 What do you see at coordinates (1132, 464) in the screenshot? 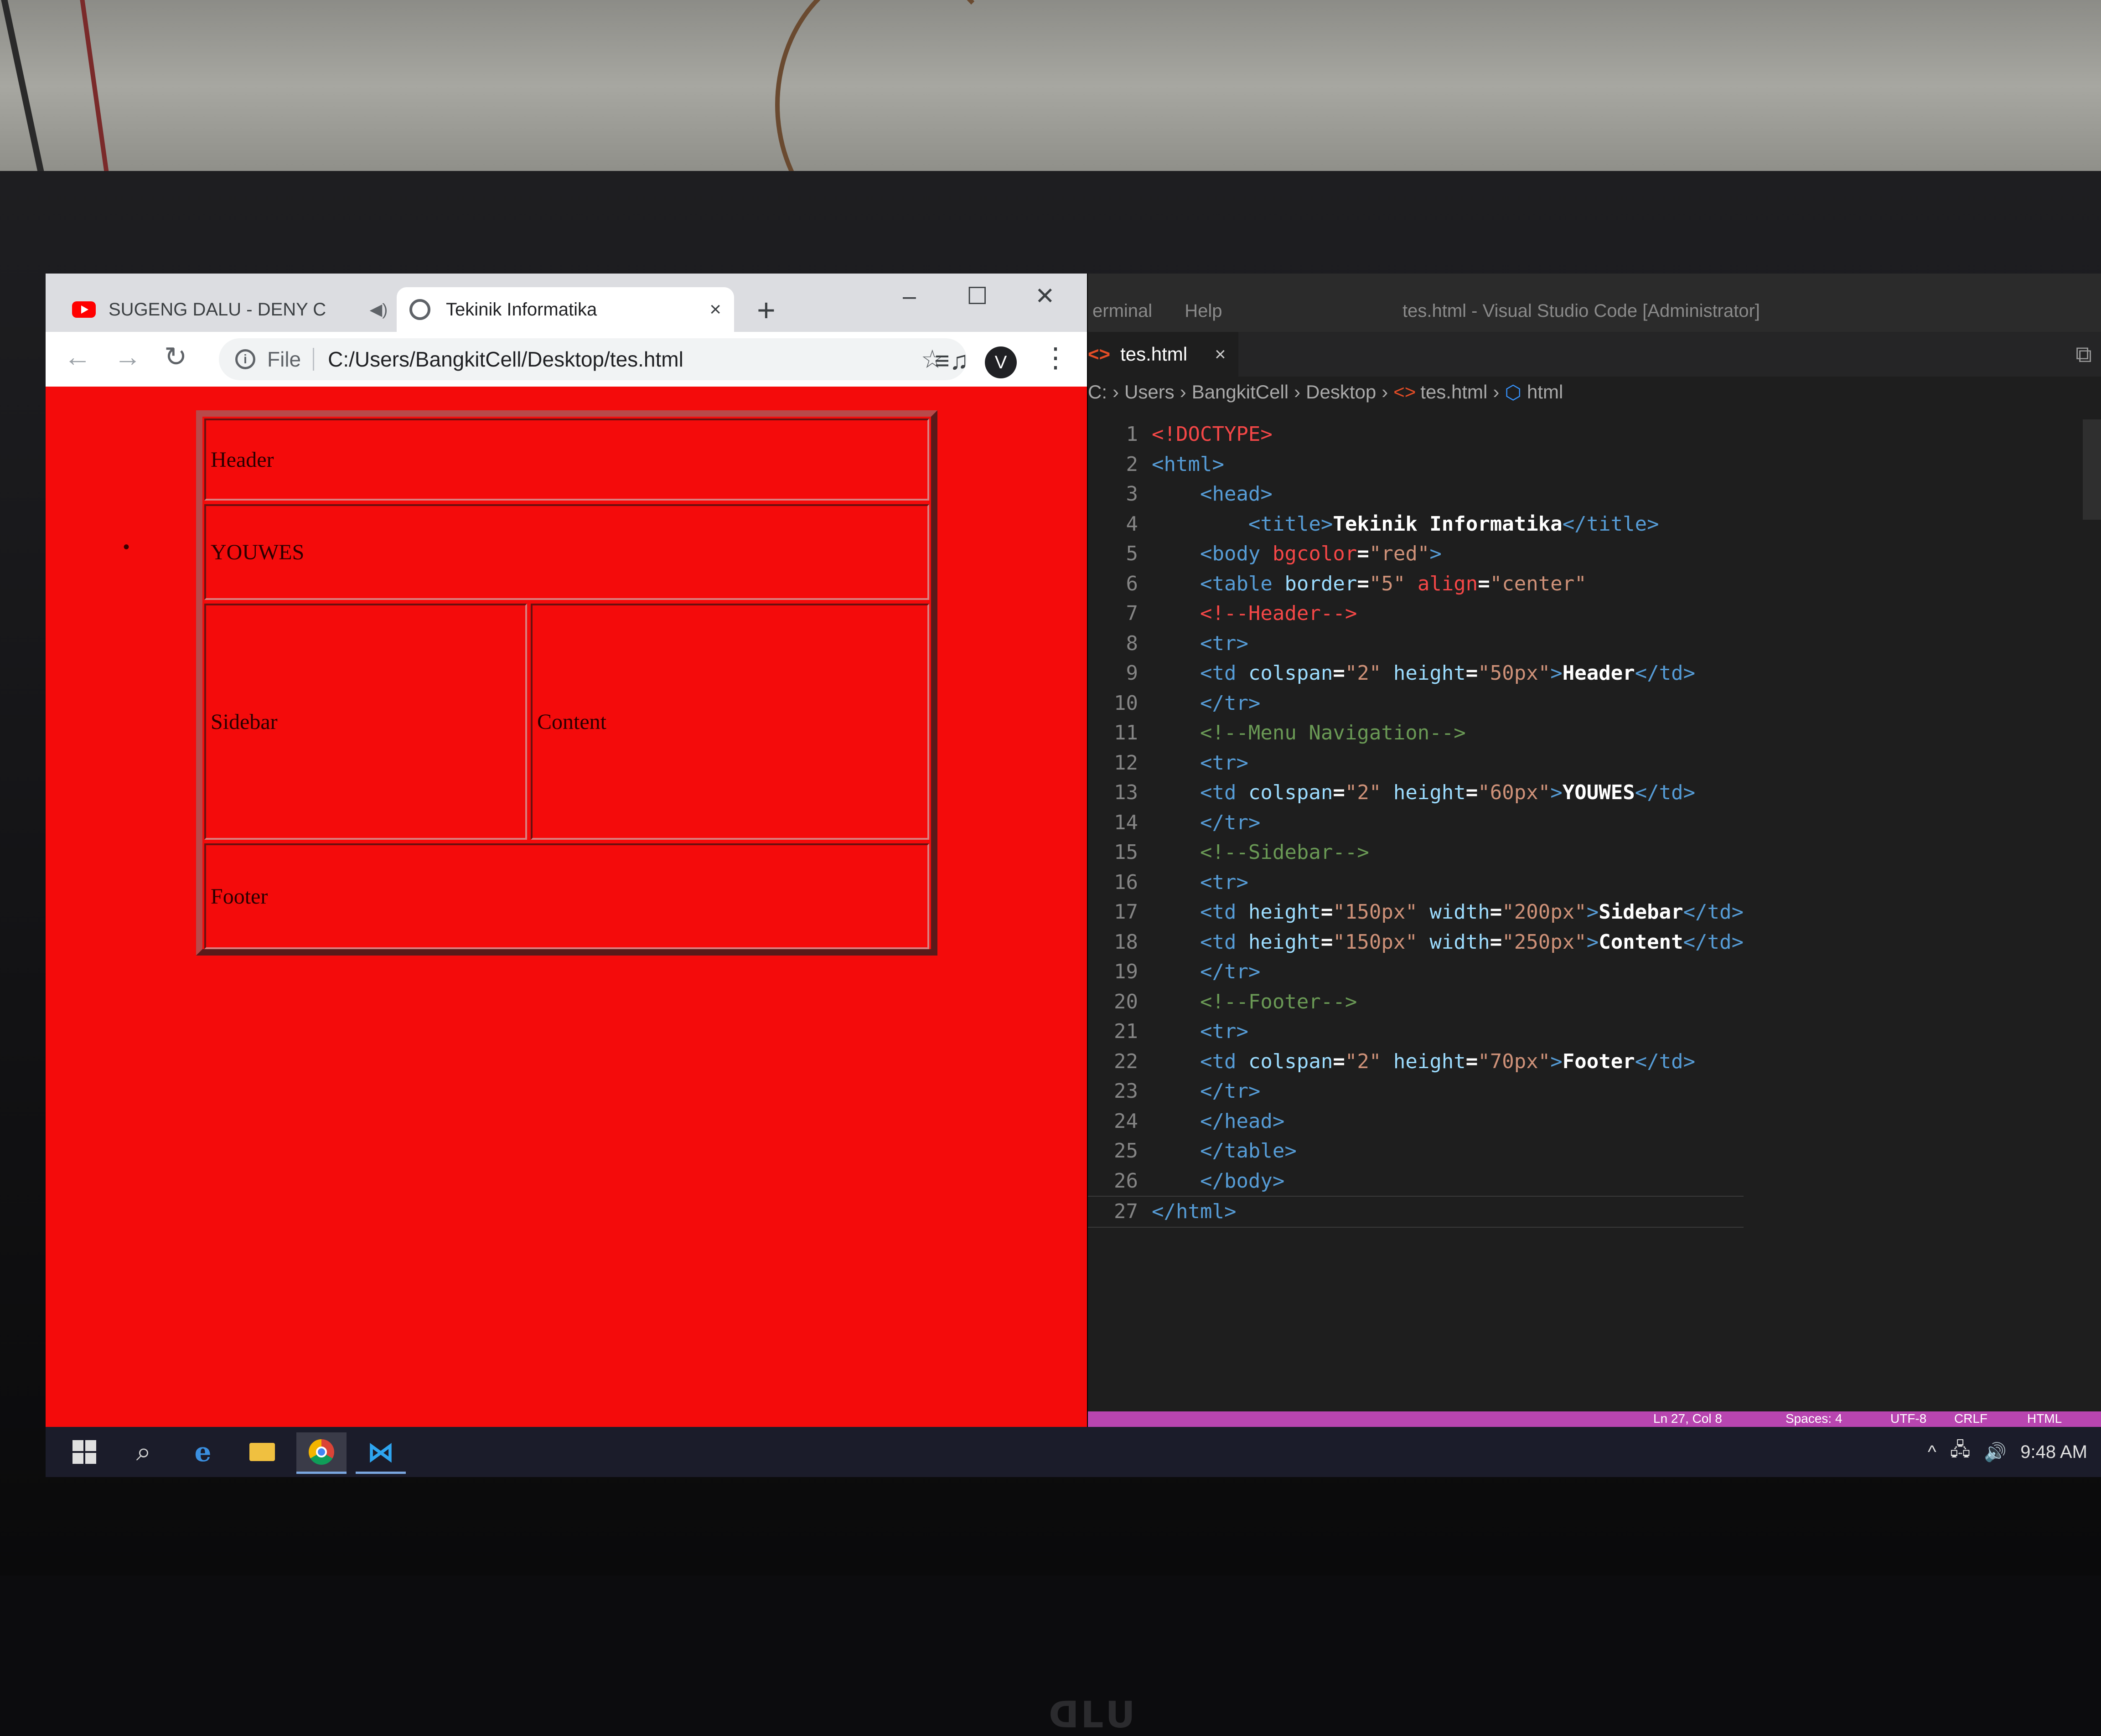
I see `line-number: 2` at bounding box center [1132, 464].